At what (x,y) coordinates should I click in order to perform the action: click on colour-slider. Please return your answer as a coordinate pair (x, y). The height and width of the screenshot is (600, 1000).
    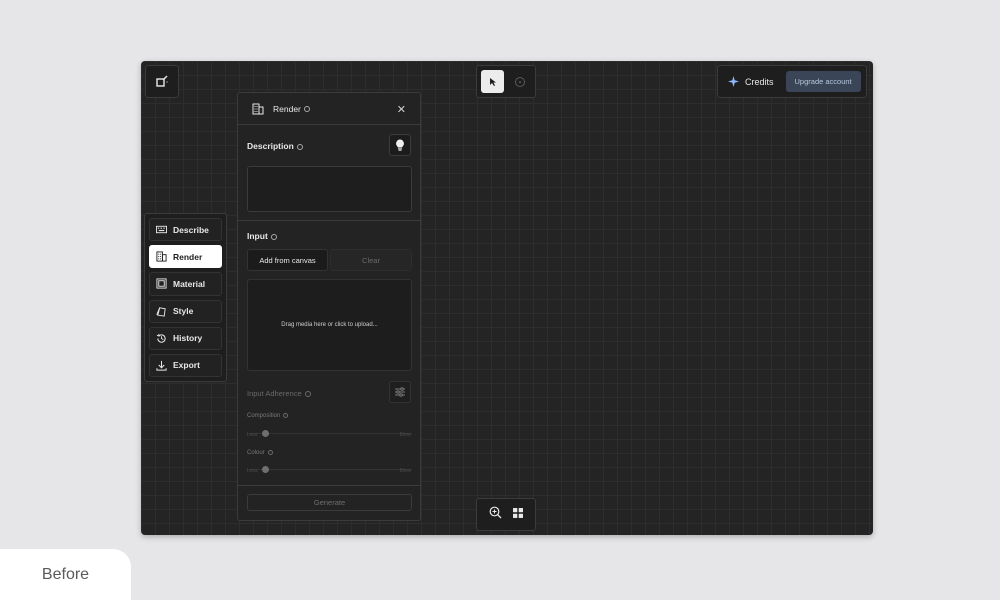
    Looking at the image, I should click on (329, 470).